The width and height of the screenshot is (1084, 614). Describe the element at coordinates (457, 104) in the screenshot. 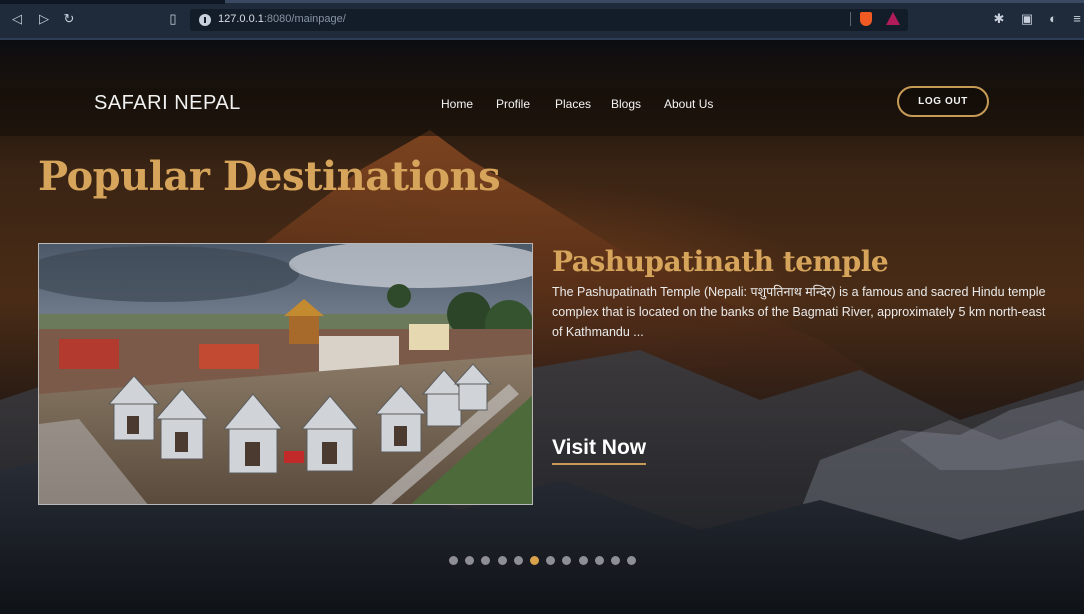

I see `nav-home: Home` at that location.